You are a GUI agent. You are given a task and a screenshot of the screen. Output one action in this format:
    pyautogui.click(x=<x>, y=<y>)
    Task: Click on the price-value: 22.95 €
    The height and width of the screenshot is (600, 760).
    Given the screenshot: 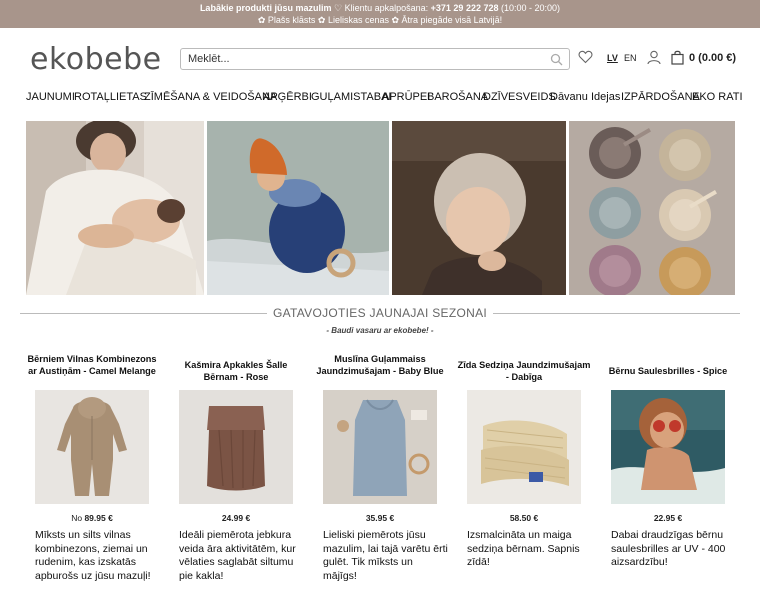 What is the action you would take?
    pyautogui.click(x=668, y=518)
    